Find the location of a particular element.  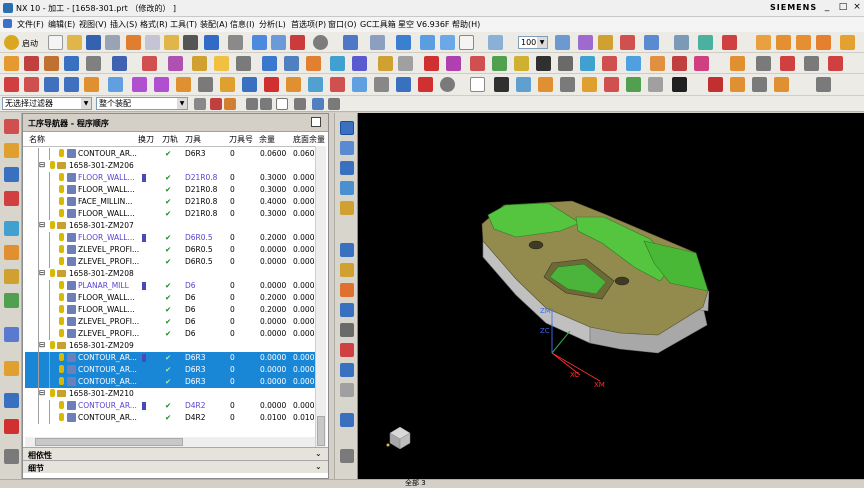

render-style-icon is located at coordinates (377, 42).